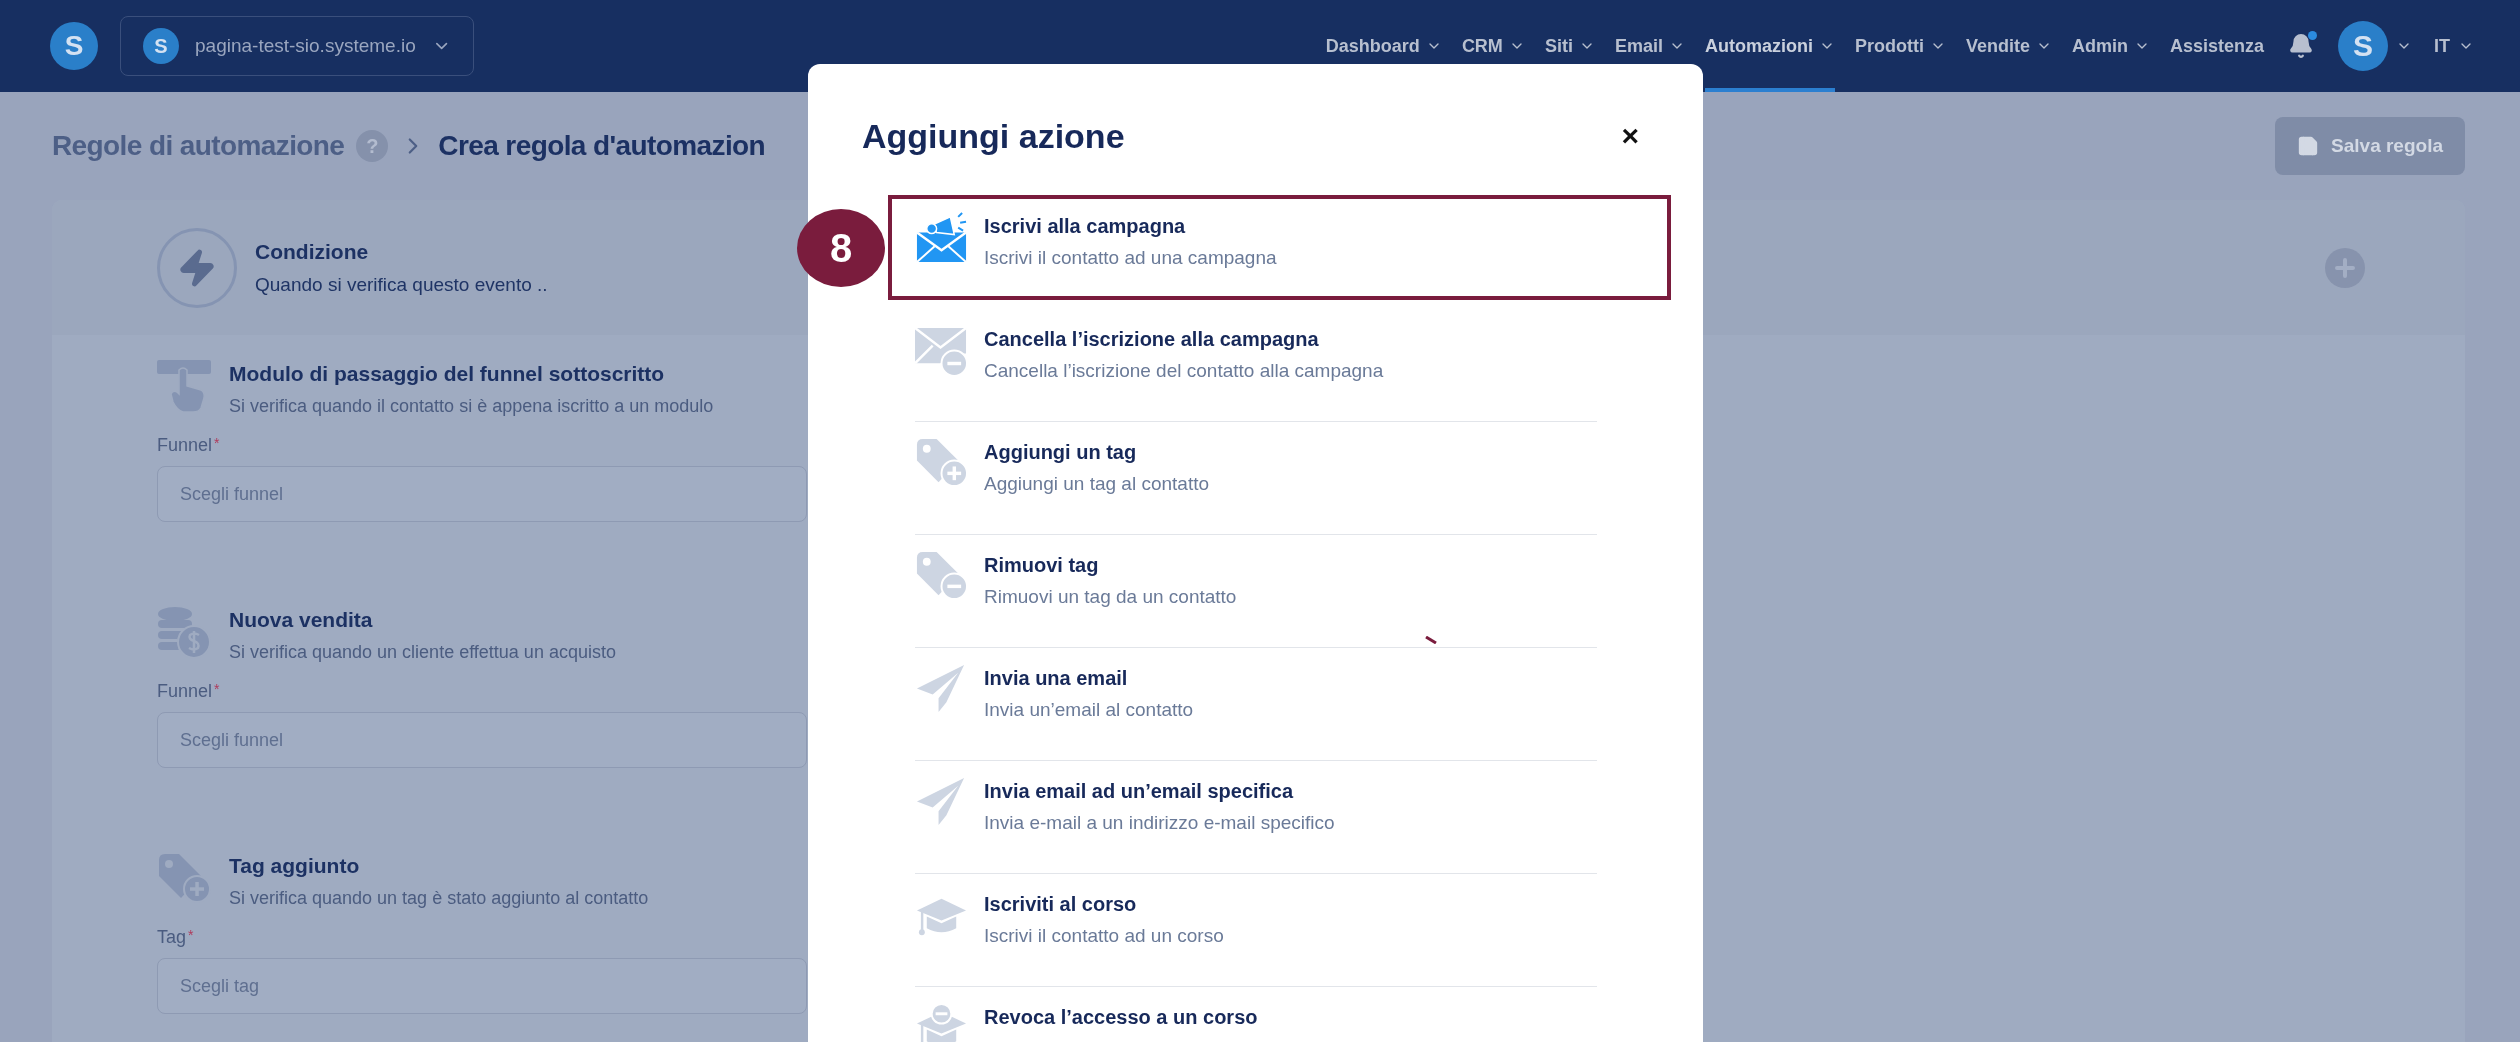  Describe the element at coordinates (197, 267) in the screenshot. I see `lightning-icon` at that location.